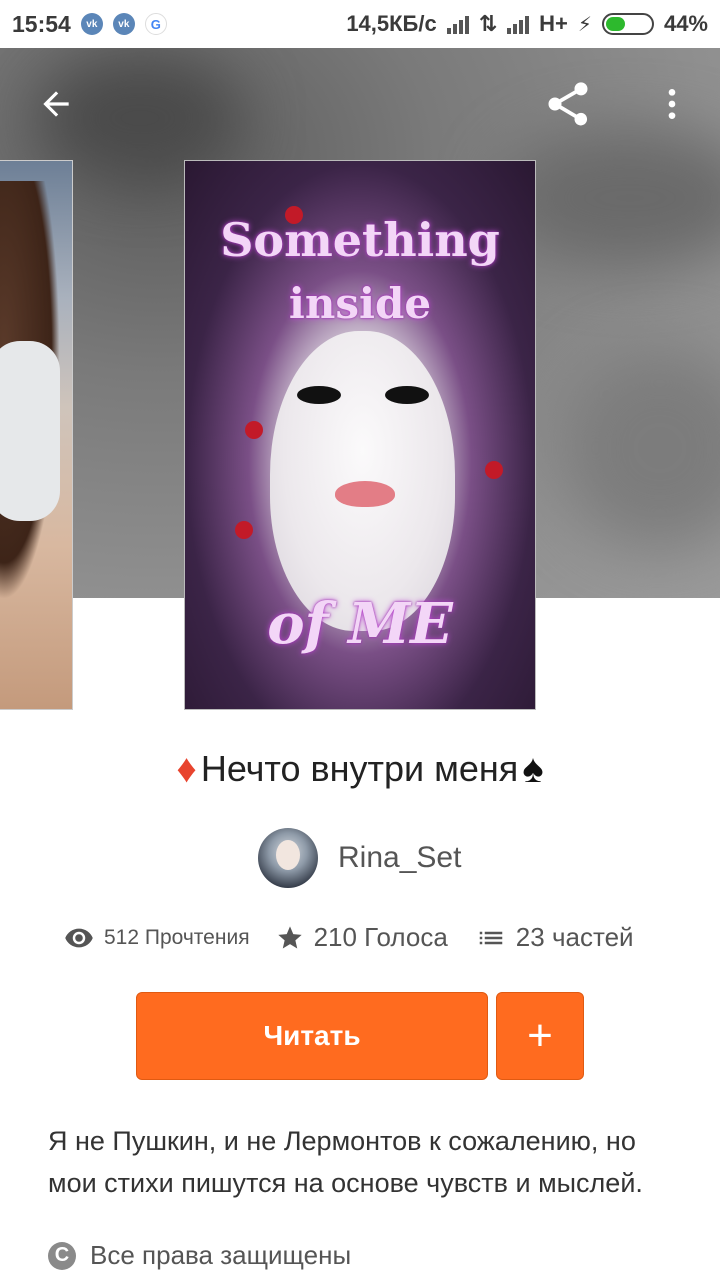 Image resolution: width=720 pixels, height=1280 pixels. Describe the element at coordinates (553, 23) in the screenshot. I see `network-type: H+` at that location.